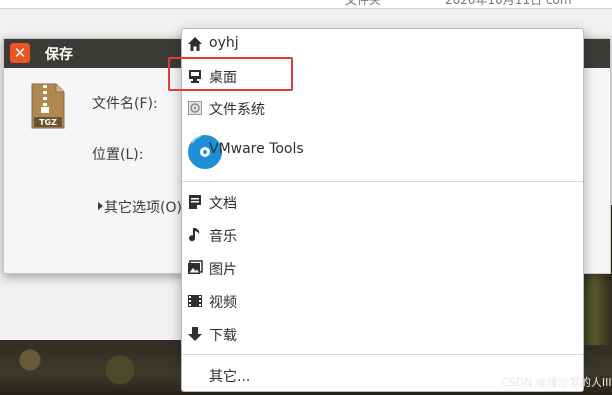 This screenshot has width=612, height=395. What do you see at coordinates (100, 206) in the screenshot?
I see `expander-arrow-icon` at bounding box center [100, 206].